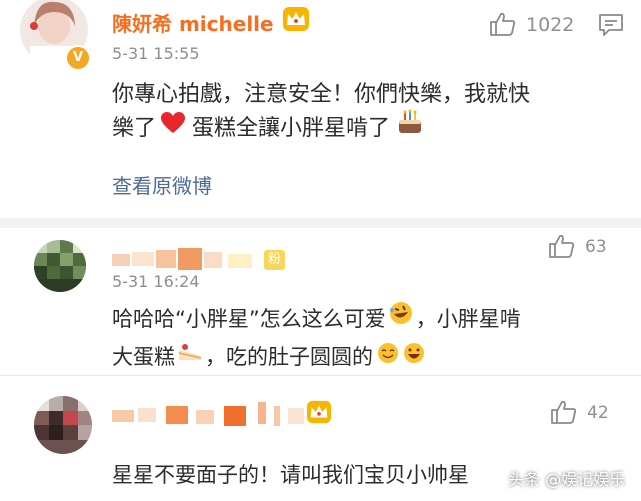 The height and width of the screenshot is (501, 641). What do you see at coordinates (290, 475) in the screenshot?
I see `comment-text-line1: 星星不要面子的！请叫我们宝贝小帅星` at bounding box center [290, 475].